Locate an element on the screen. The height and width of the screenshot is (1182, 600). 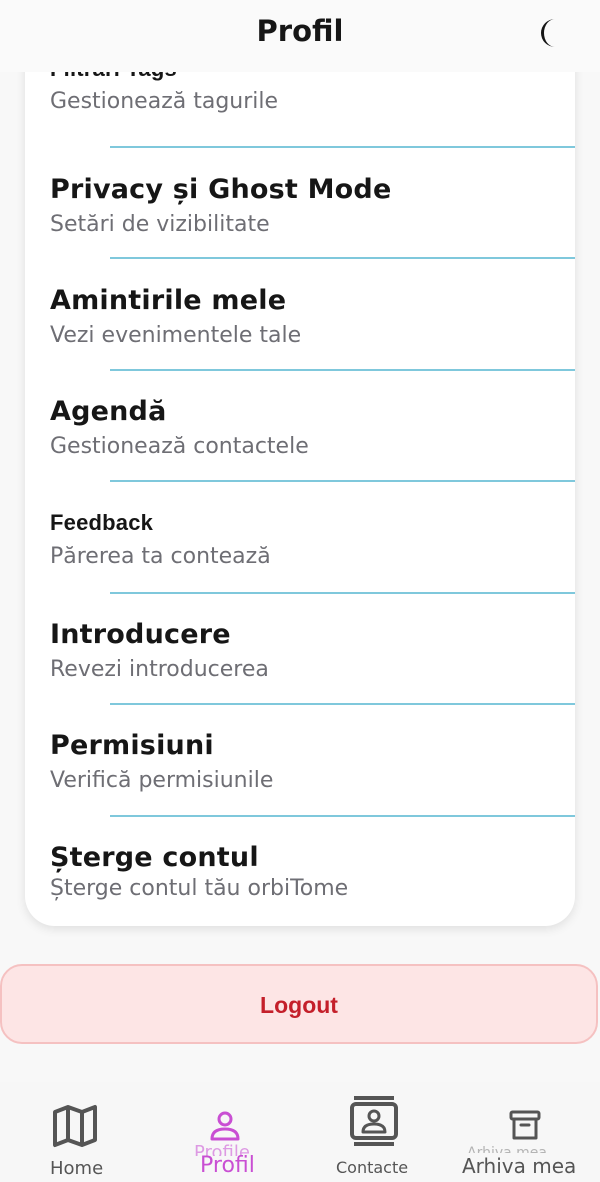
nav-home-label: Home is located at coordinates (77, 1168).